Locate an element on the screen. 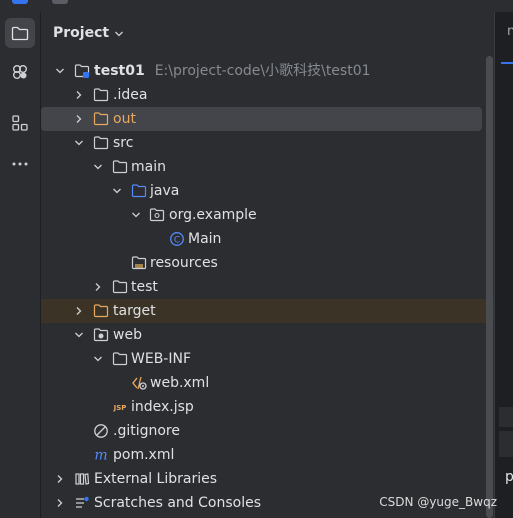 The image size is (513, 518). tree-label: web.xml is located at coordinates (180, 383).